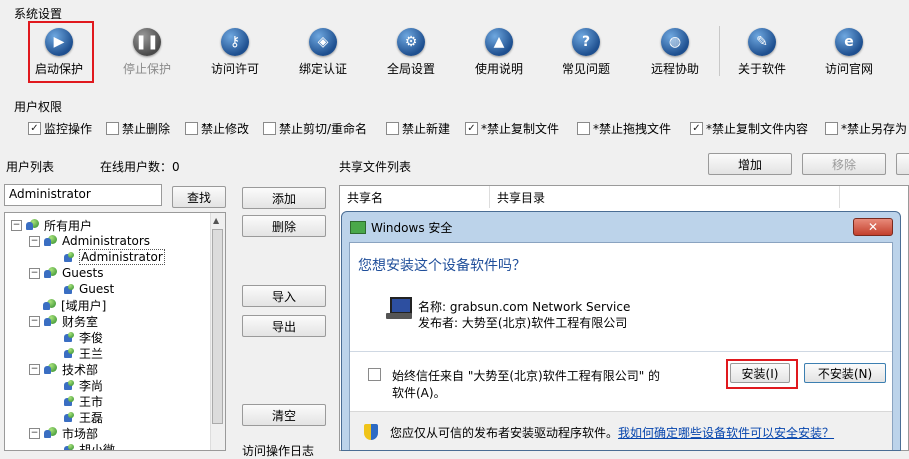 The height and width of the screenshot is (459, 909). I want to click on tree-node: [域用户], so click(67, 305).